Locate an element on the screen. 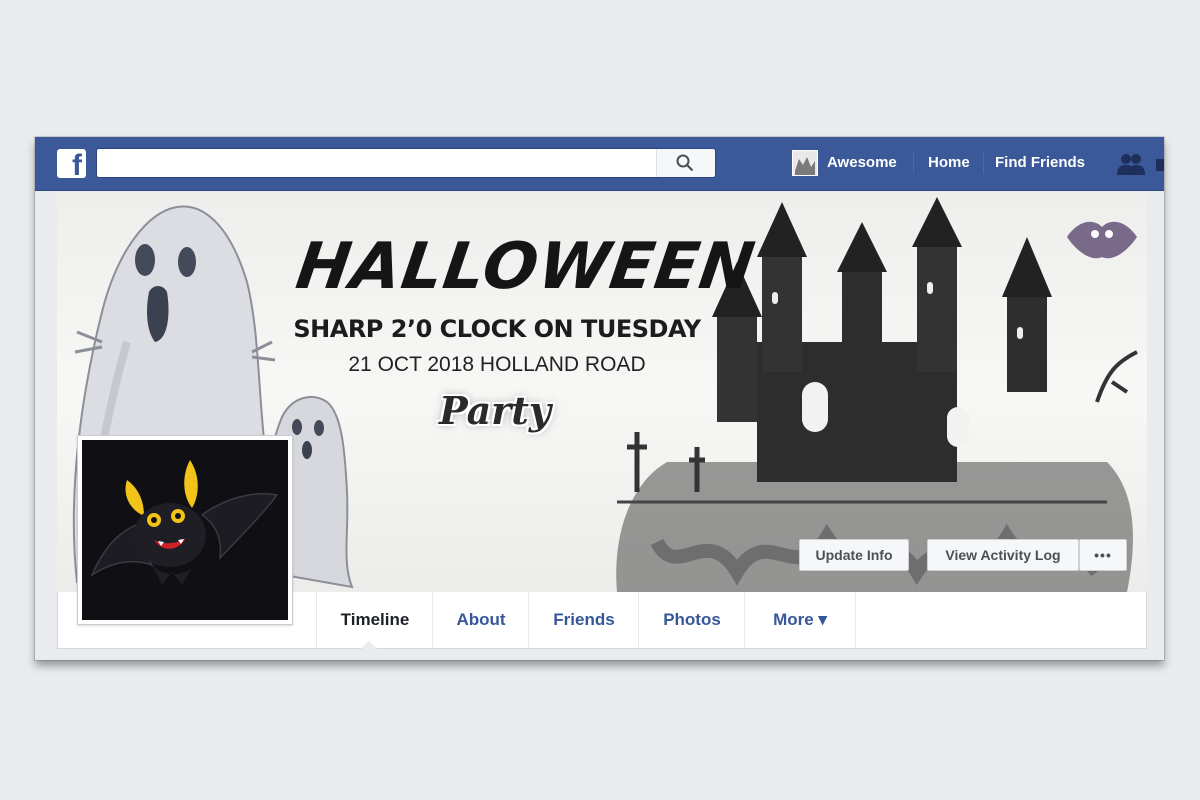  cartoon-bat-icon is located at coordinates (184, 522).